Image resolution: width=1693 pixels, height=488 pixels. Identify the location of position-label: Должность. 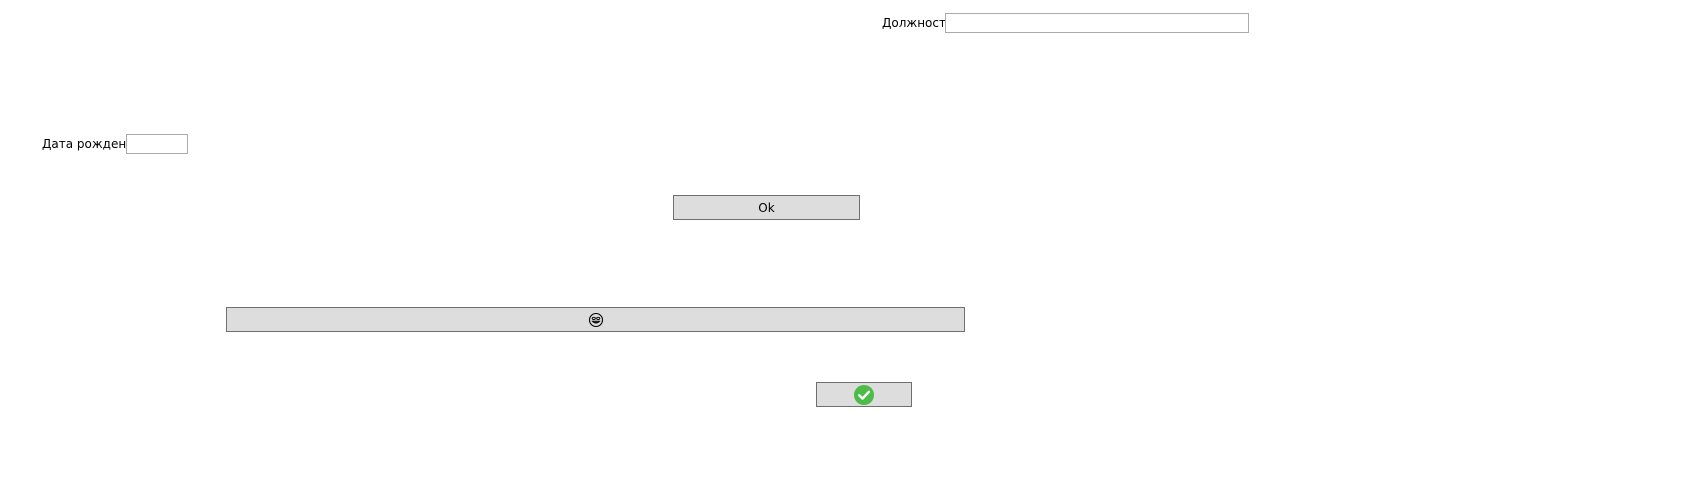
(918, 23).